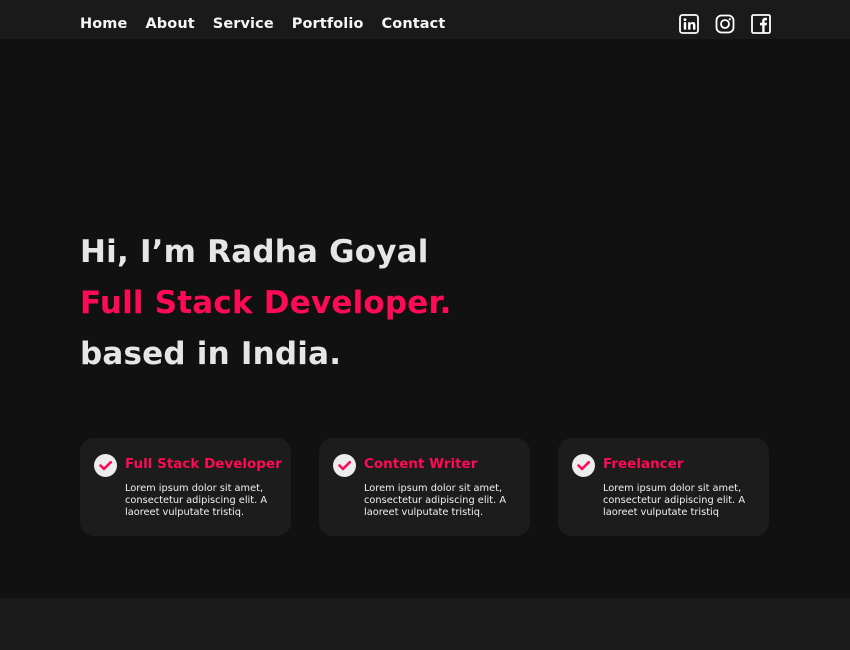  Describe the element at coordinates (254, 252) in the screenshot. I see `hero-greeting: Hi, I’m Radha Goyal` at that location.